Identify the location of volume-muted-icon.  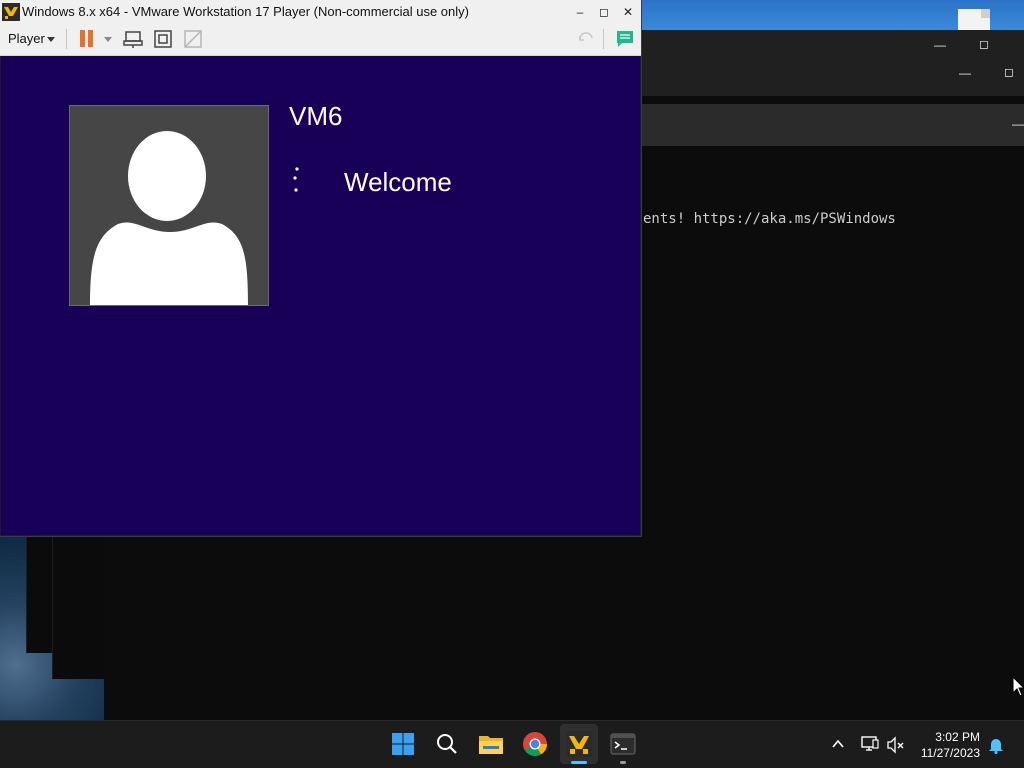
(896, 745).